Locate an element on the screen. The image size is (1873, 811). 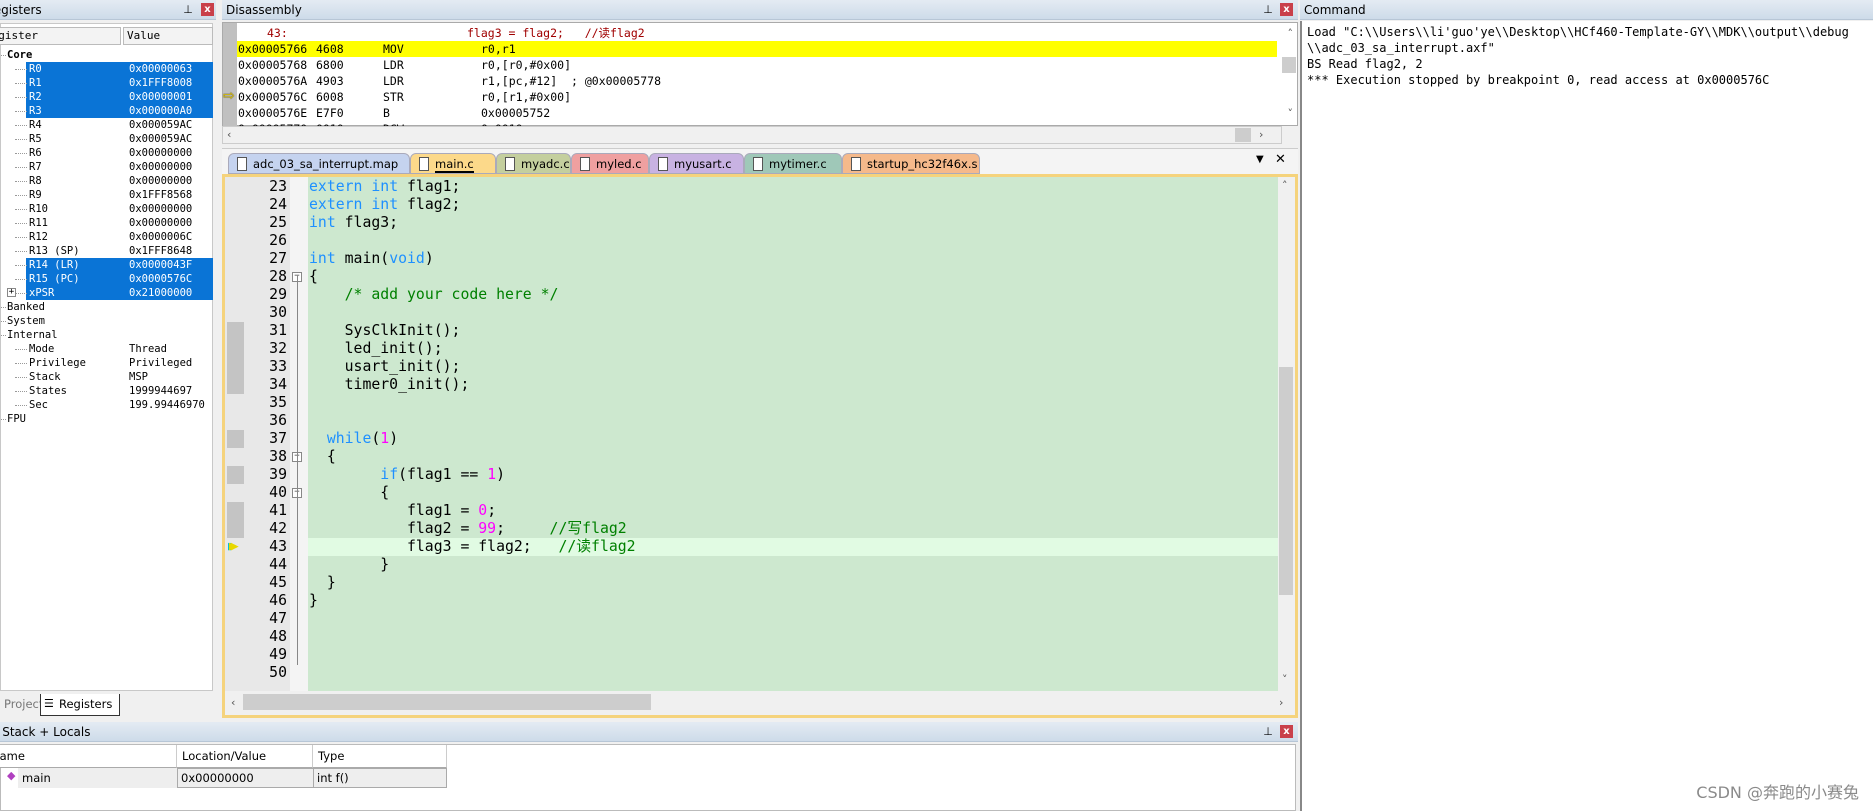
register-row: Privilege Privileged is located at coordinates (107, 363).